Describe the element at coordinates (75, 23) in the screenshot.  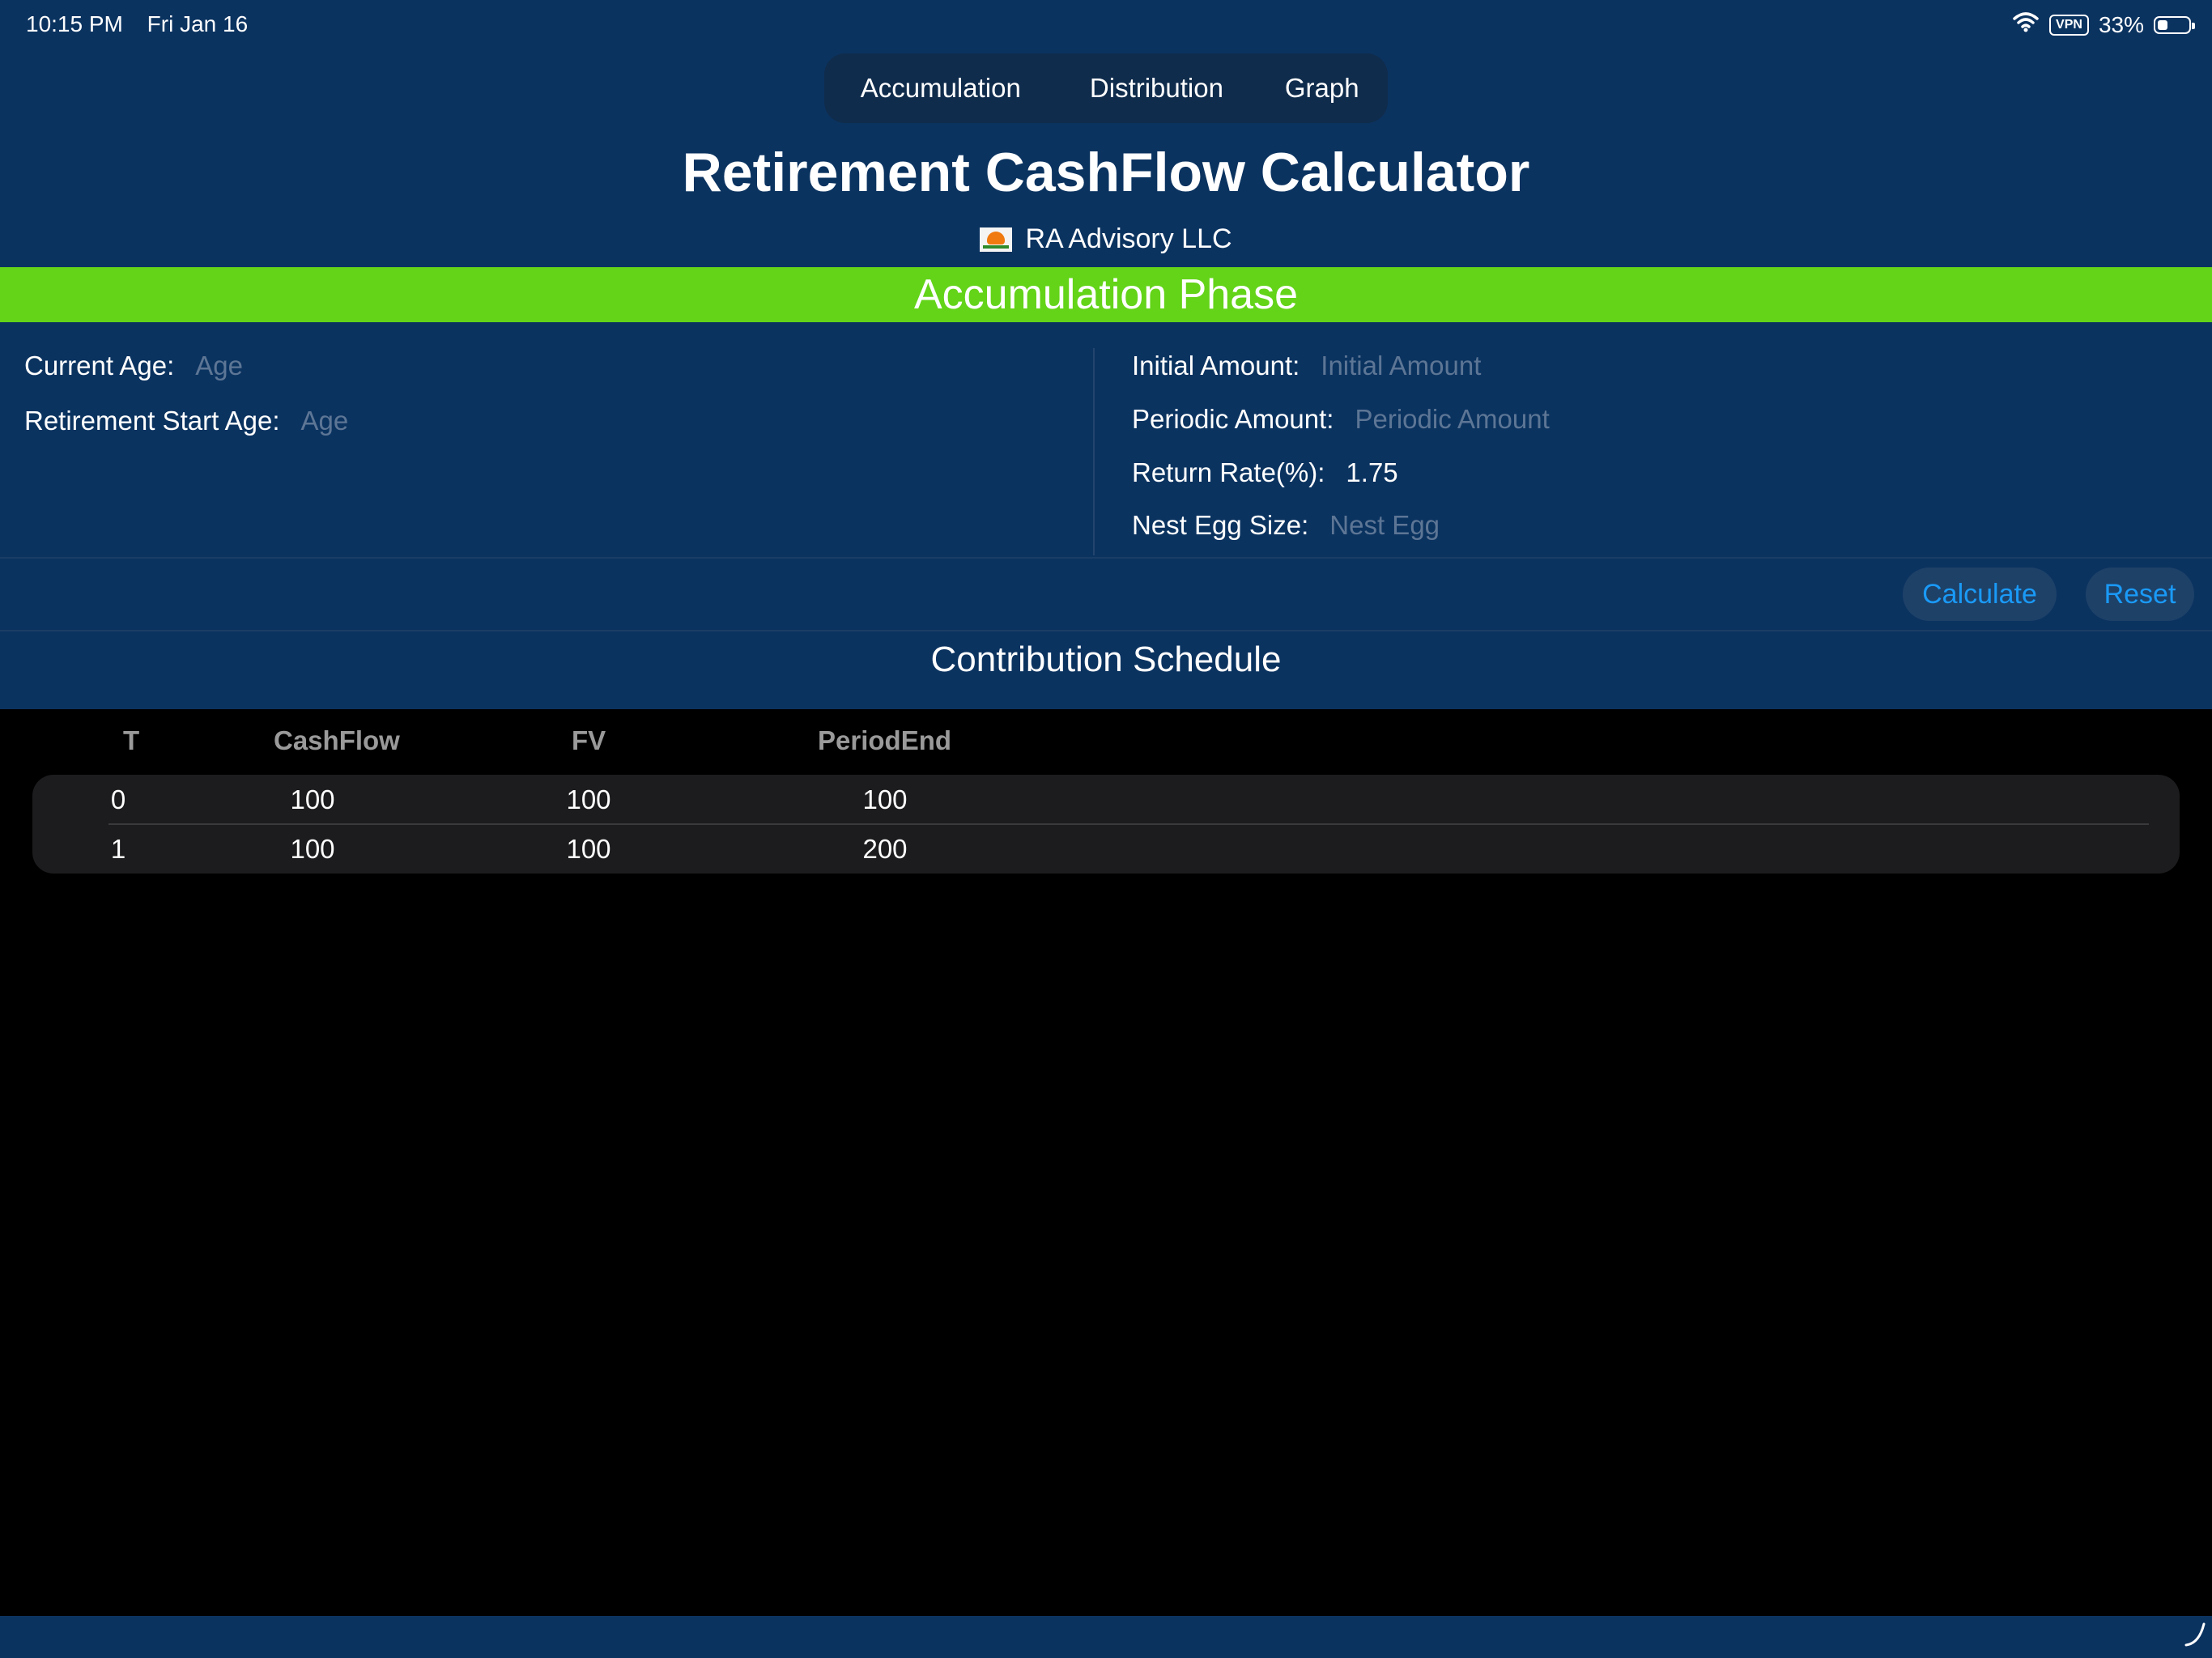
I see `status-time: 10:15 PM` at that location.